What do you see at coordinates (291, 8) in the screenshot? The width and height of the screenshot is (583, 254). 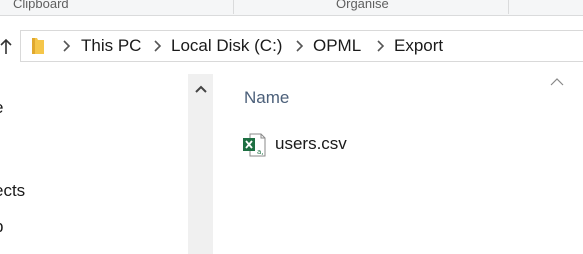 I see `ribbon-group-labels: Clipboard Organise` at bounding box center [291, 8].